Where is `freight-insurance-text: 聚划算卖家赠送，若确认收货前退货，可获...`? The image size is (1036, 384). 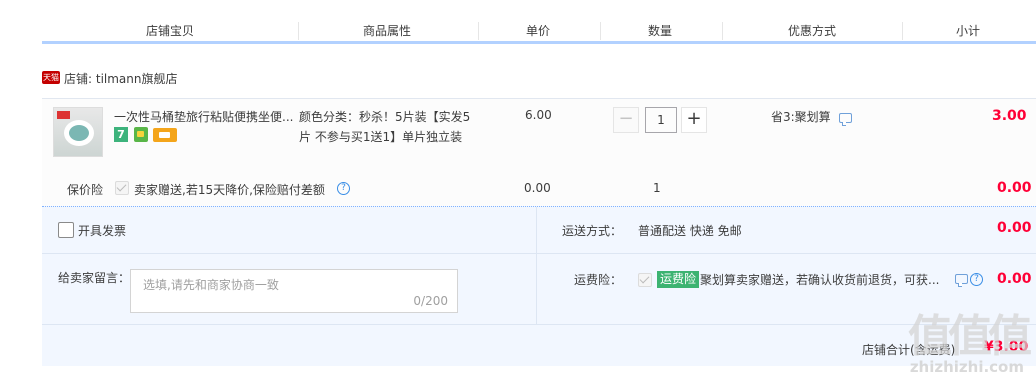
freight-insurance-text: 聚划算卖家赠送，若确认收货前退货，可获... is located at coordinates (820, 280).